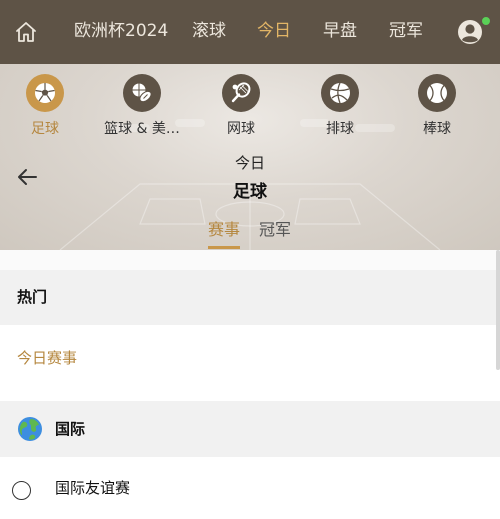  I want to click on volleyball-icon, so click(340, 93).